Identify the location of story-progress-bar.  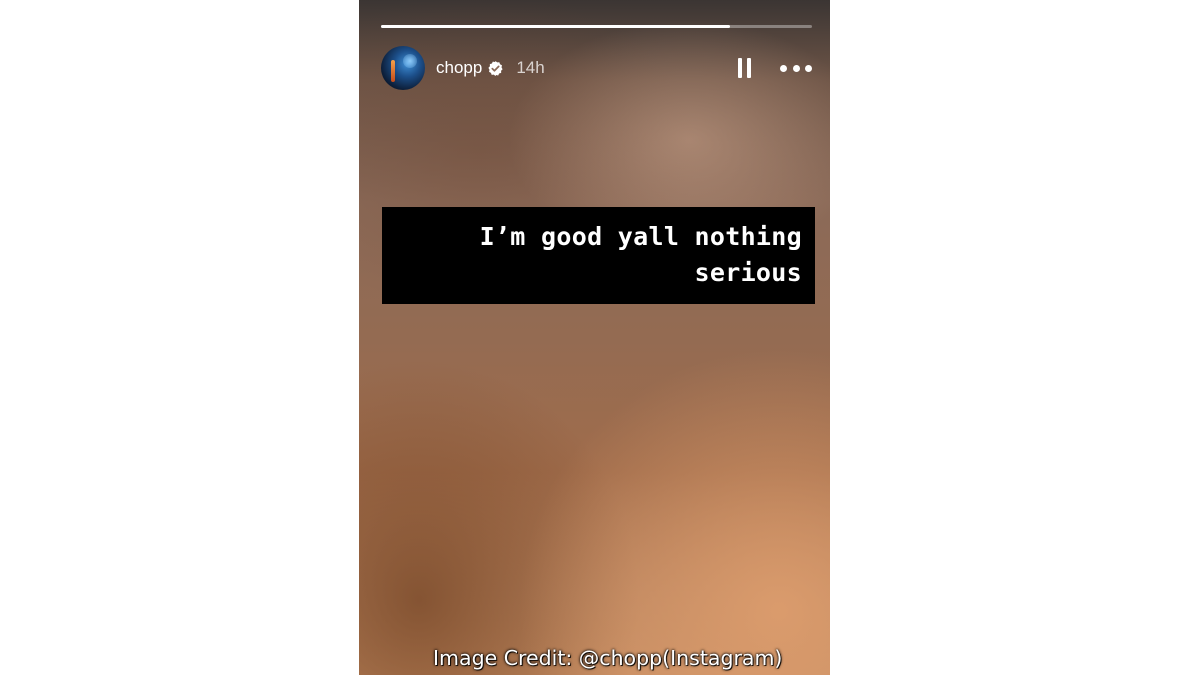
(596, 26).